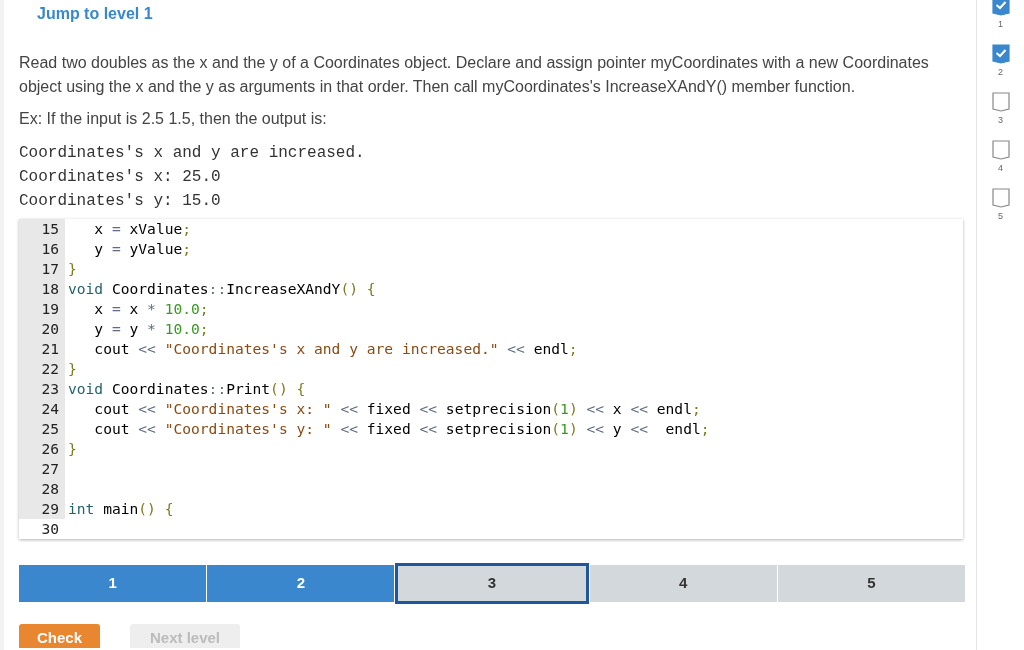  Describe the element at coordinates (1000, 24) in the screenshot. I see `level-number: 1` at that location.